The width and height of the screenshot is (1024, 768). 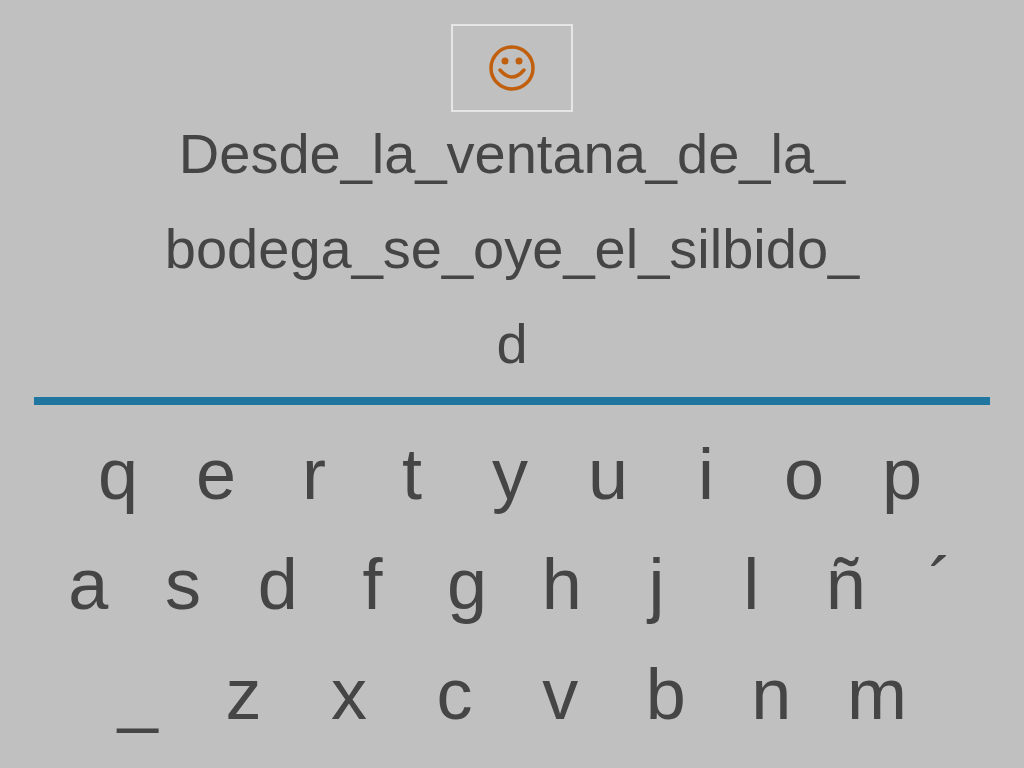 I want to click on letter-key: v, so click(x=560, y=694).